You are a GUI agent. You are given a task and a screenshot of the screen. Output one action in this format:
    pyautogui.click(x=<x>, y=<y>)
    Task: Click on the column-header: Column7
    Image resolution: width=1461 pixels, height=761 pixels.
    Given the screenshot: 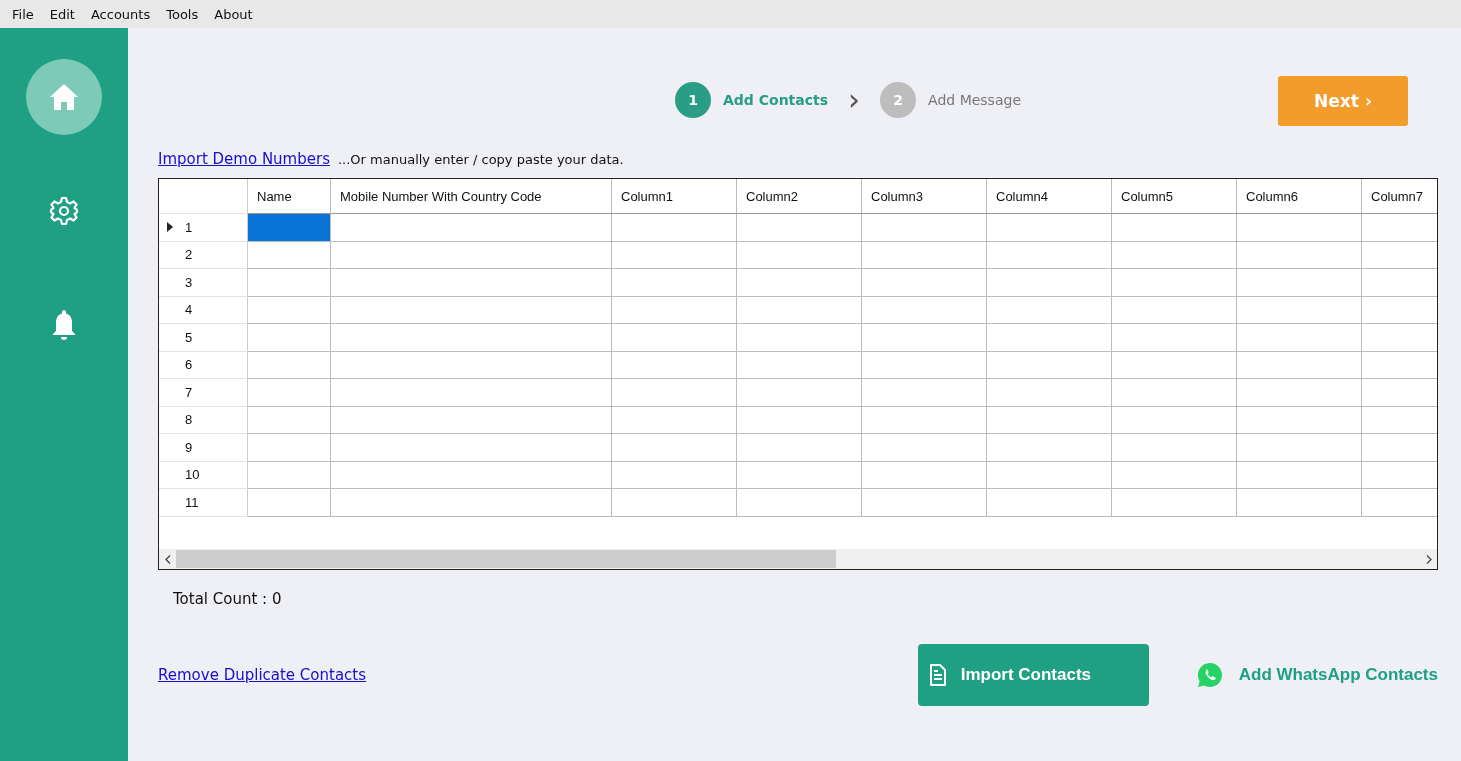 What is the action you would take?
    pyautogui.click(x=1399, y=196)
    